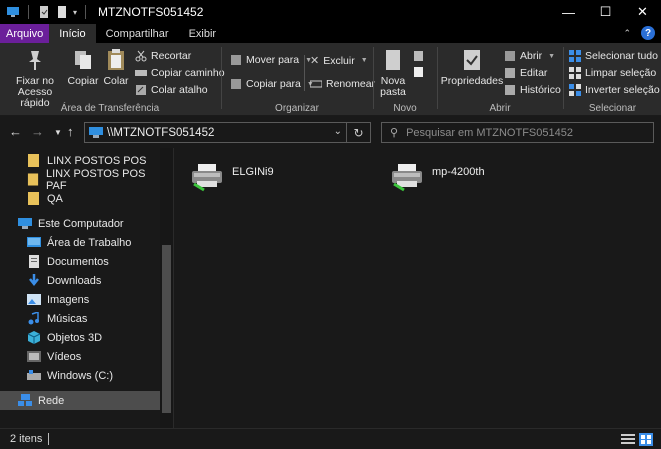 The width and height of the screenshot is (661, 449). I want to click on refresh-button: ↻, so click(359, 132).